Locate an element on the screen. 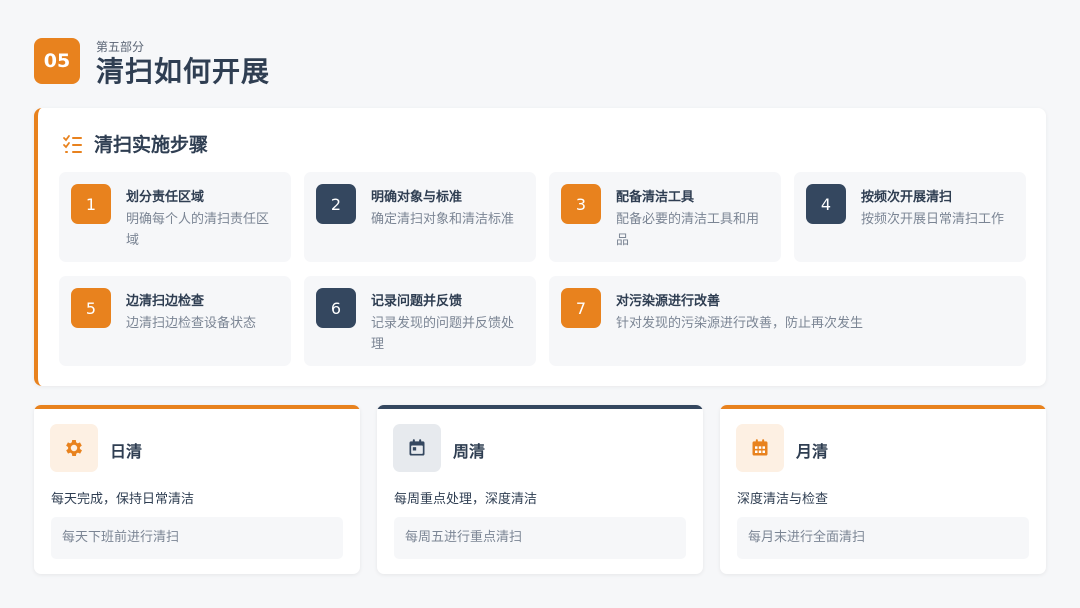 This screenshot has height=608, width=1080. step-number: 5 is located at coordinates (91, 308).